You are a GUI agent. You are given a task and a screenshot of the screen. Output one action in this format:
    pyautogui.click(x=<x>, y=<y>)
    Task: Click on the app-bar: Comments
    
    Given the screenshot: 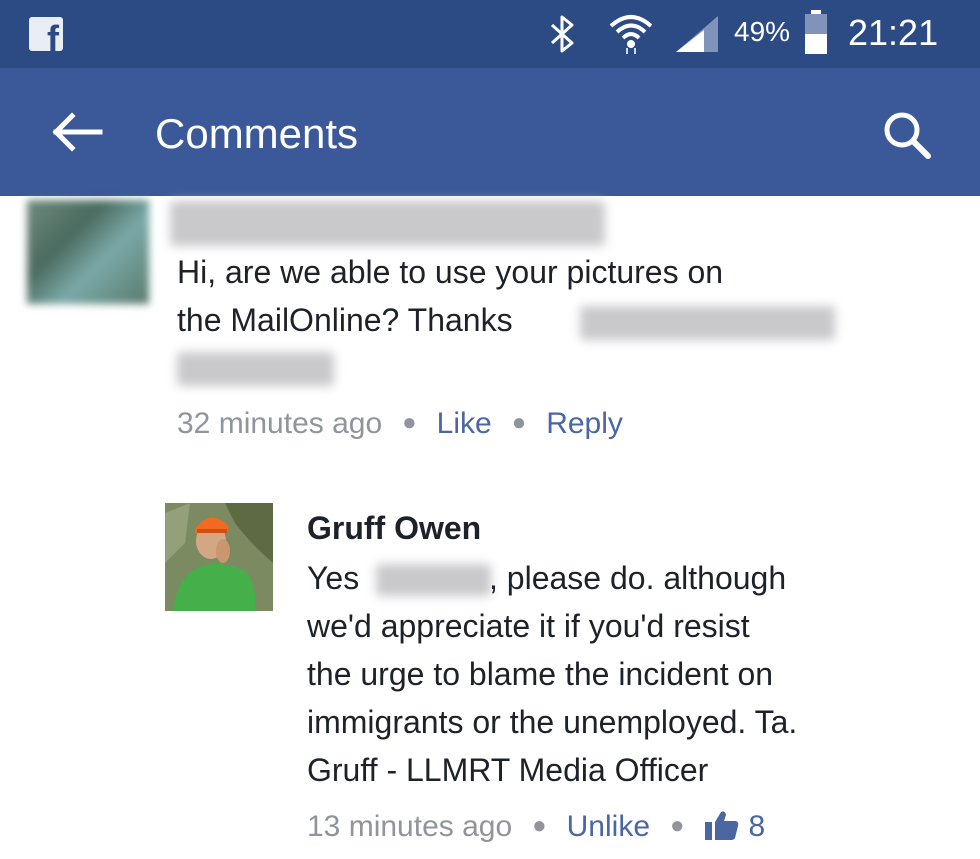 What is the action you would take?
    pyautogui.click(x=490, y=132)
    